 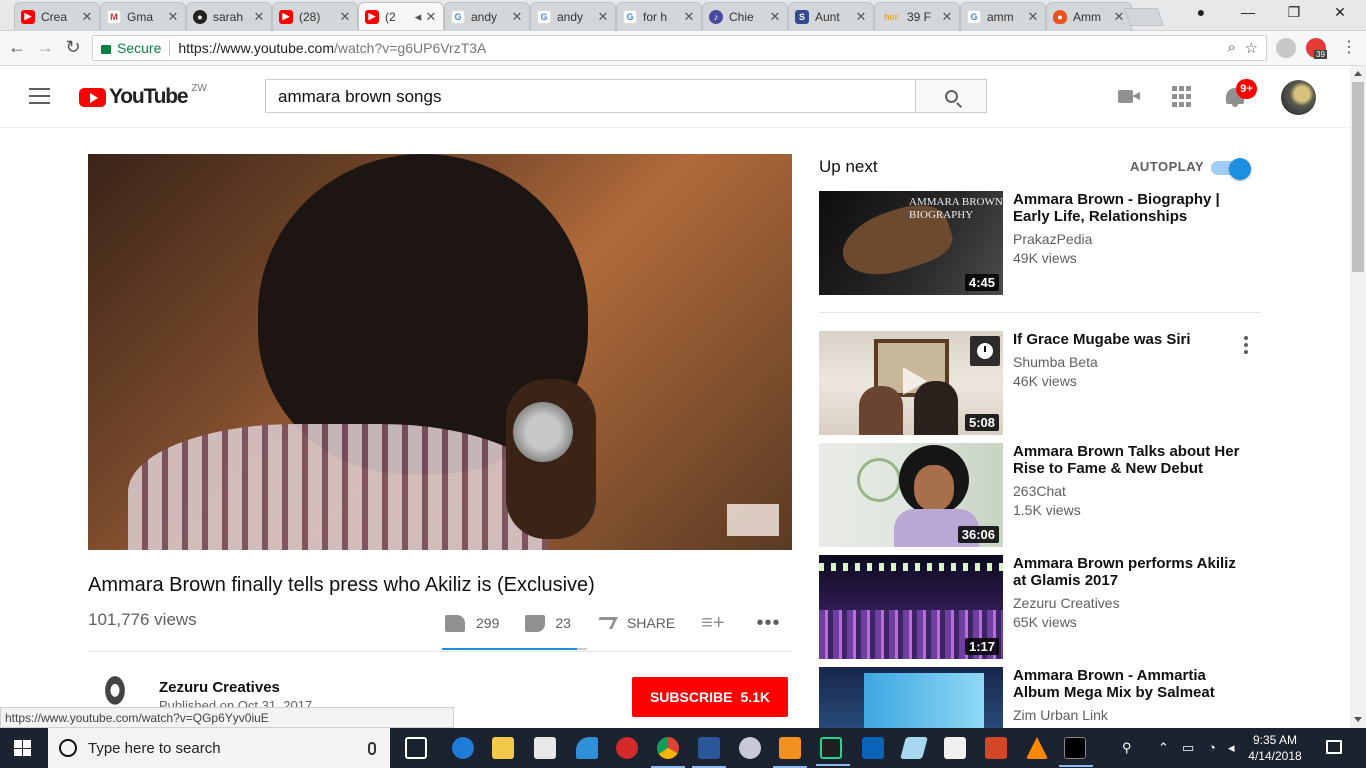 What do you see at coordinates (1246, 345) in the screenshot?
I see `more-options-icon` at bounding box center [1246, 345].